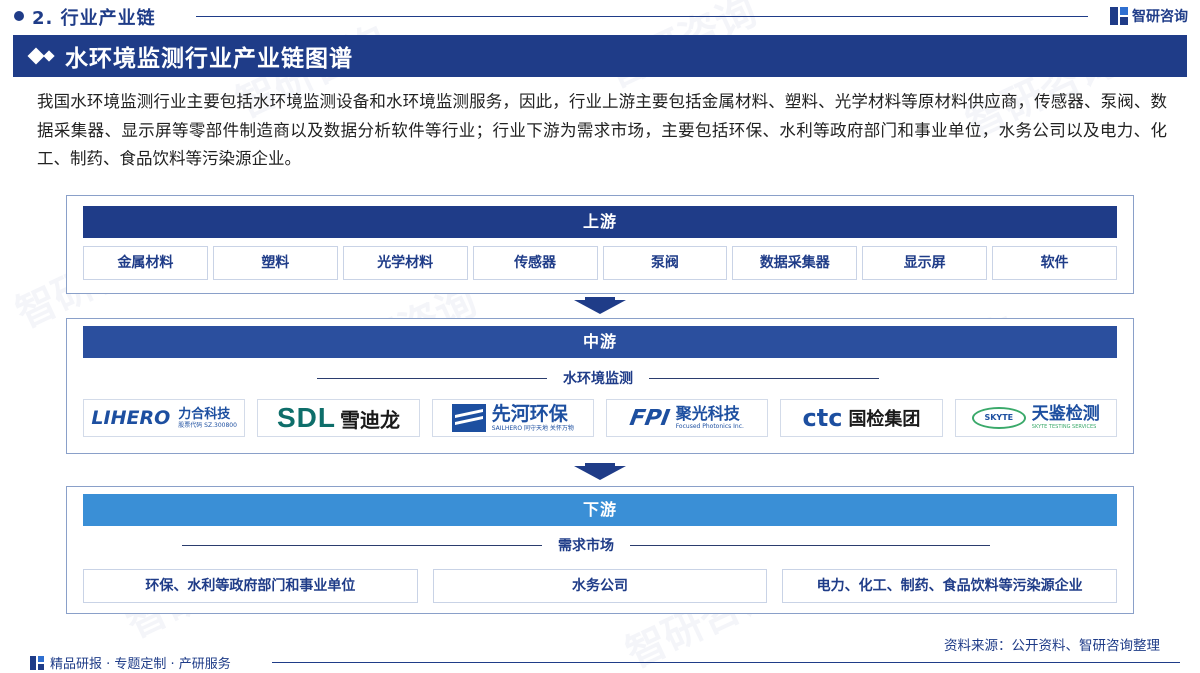  Describe the element at coordinates (207, 425) in the screenshot. I see `lihero-stock-code: 股票代码 SZ.300800` at that location.